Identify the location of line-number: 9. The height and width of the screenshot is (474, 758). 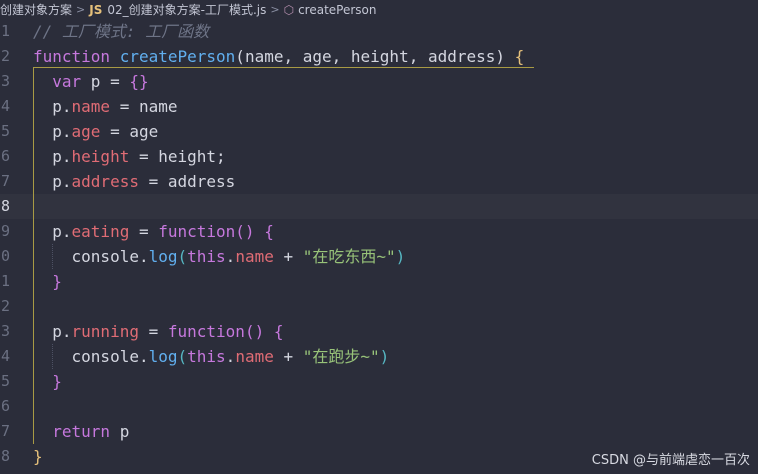
(5, 231).